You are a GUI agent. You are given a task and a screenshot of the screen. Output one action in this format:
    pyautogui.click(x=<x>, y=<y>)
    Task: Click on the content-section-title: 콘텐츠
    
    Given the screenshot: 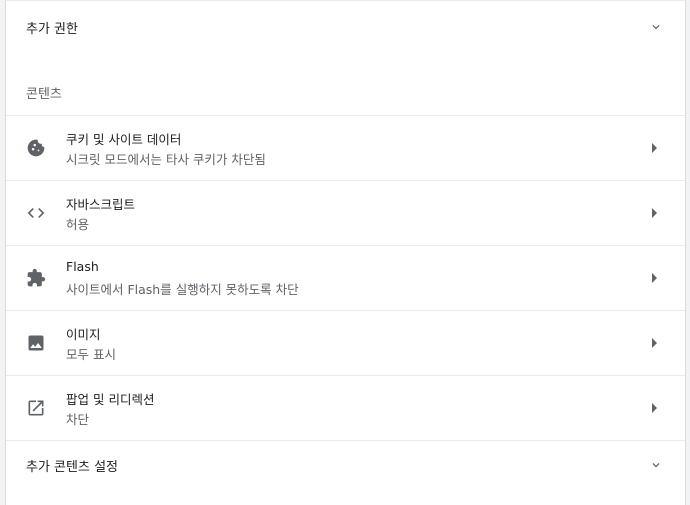 What is the action you would take?
    pyautogui.click(x=44, y=94)
    